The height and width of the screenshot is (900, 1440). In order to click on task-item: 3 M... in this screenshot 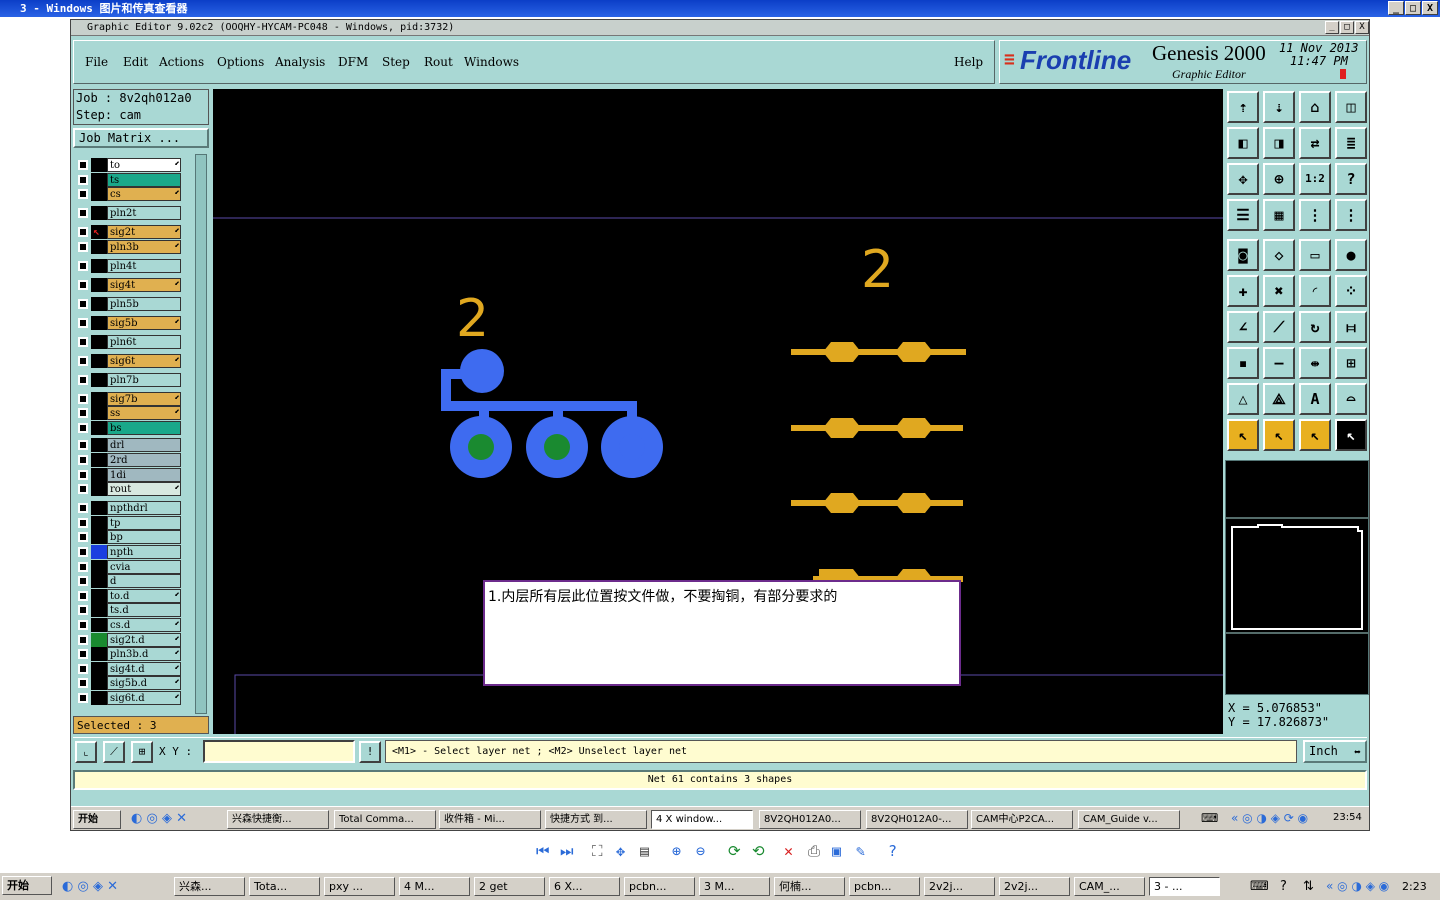, I will do `click(734, 886)`.